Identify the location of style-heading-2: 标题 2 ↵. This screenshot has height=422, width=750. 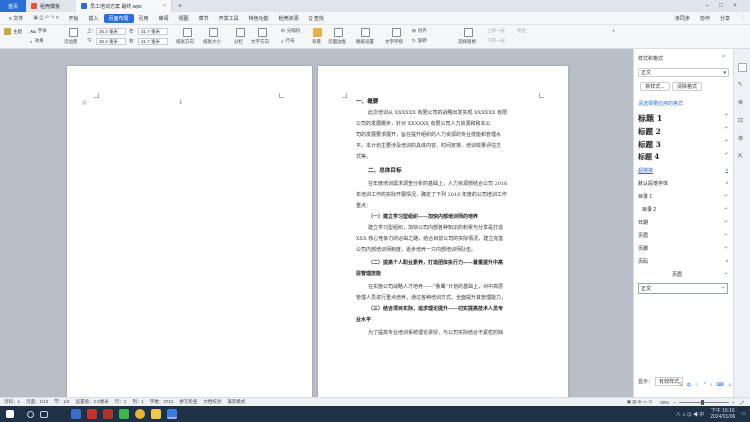
(683, 131).